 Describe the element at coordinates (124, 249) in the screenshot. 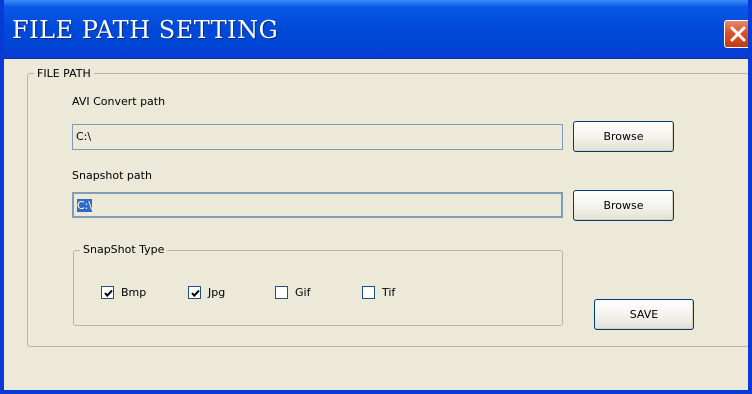

I see `snapshot-type-group-legend: SnapShot Type` at that location.